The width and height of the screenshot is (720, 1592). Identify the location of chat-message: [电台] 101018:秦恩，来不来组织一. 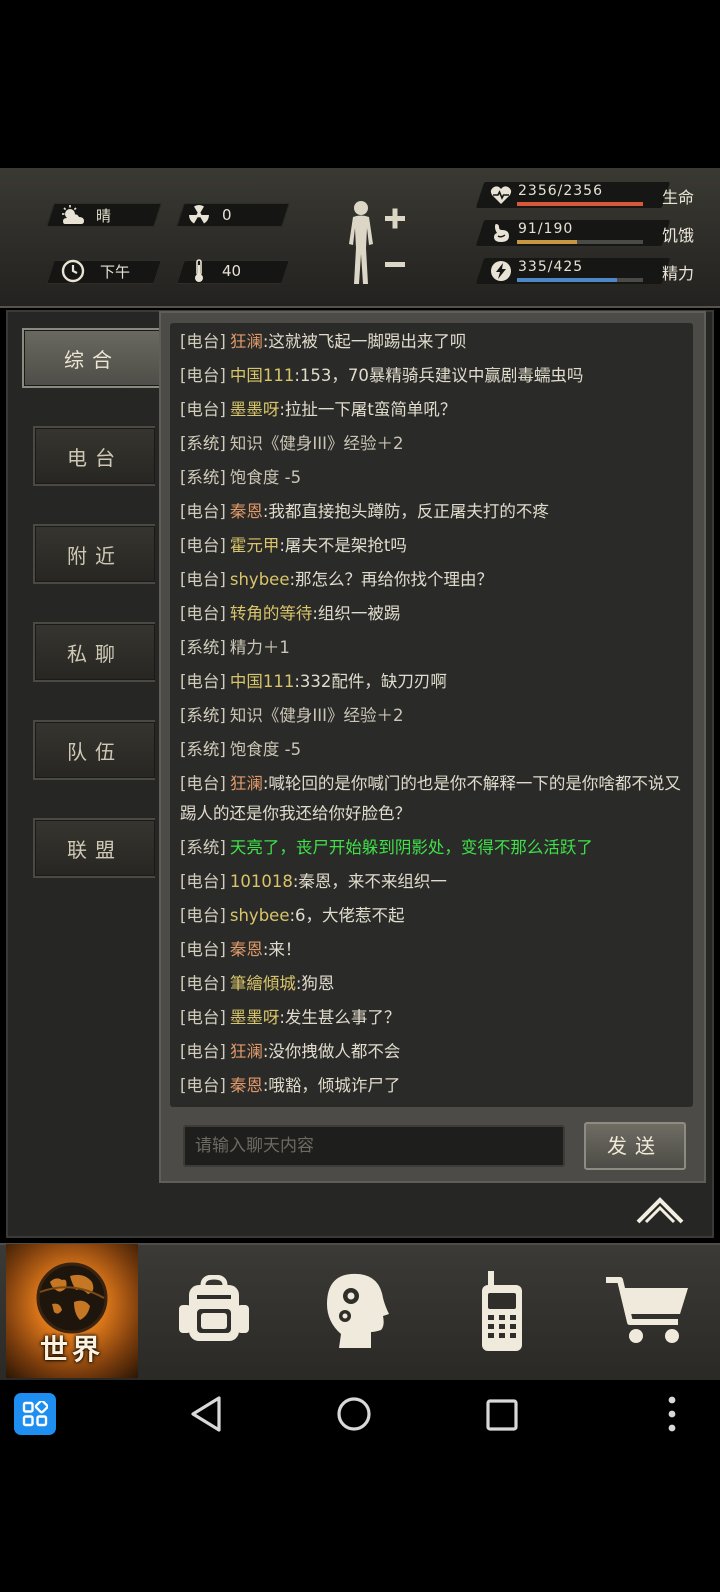
(431, 882).